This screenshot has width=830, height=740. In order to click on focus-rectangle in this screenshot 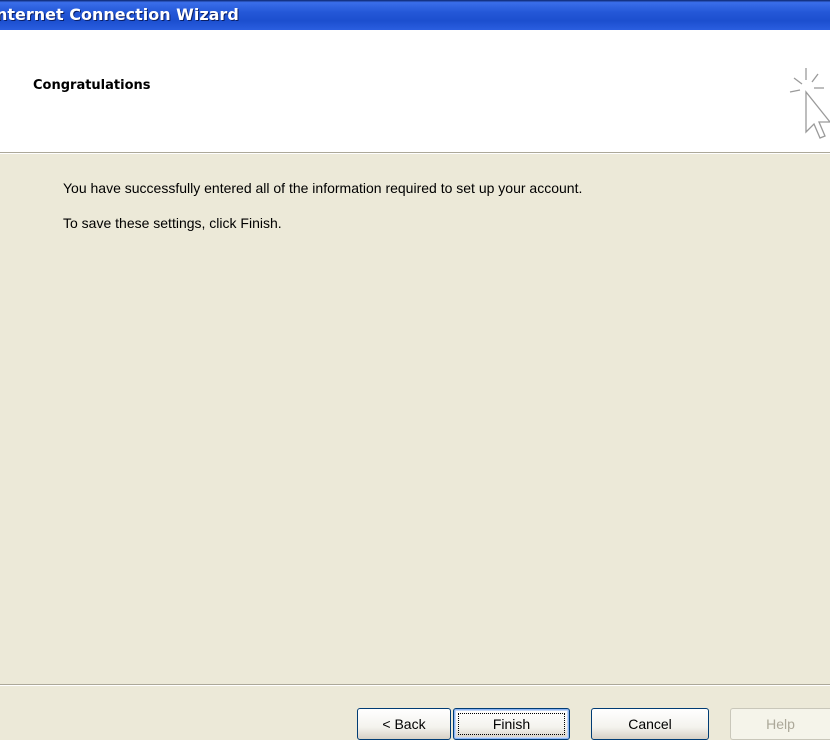, I will do `click(511, 724)`.